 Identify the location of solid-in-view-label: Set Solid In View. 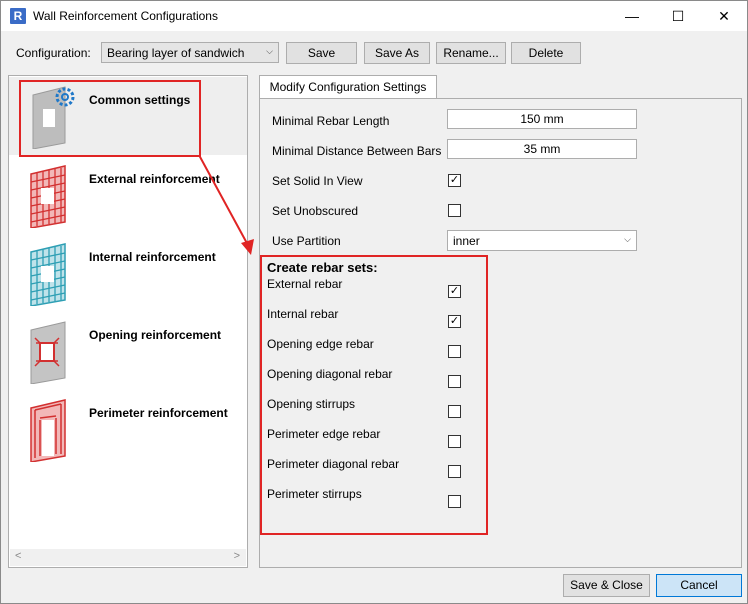
(317, 181).